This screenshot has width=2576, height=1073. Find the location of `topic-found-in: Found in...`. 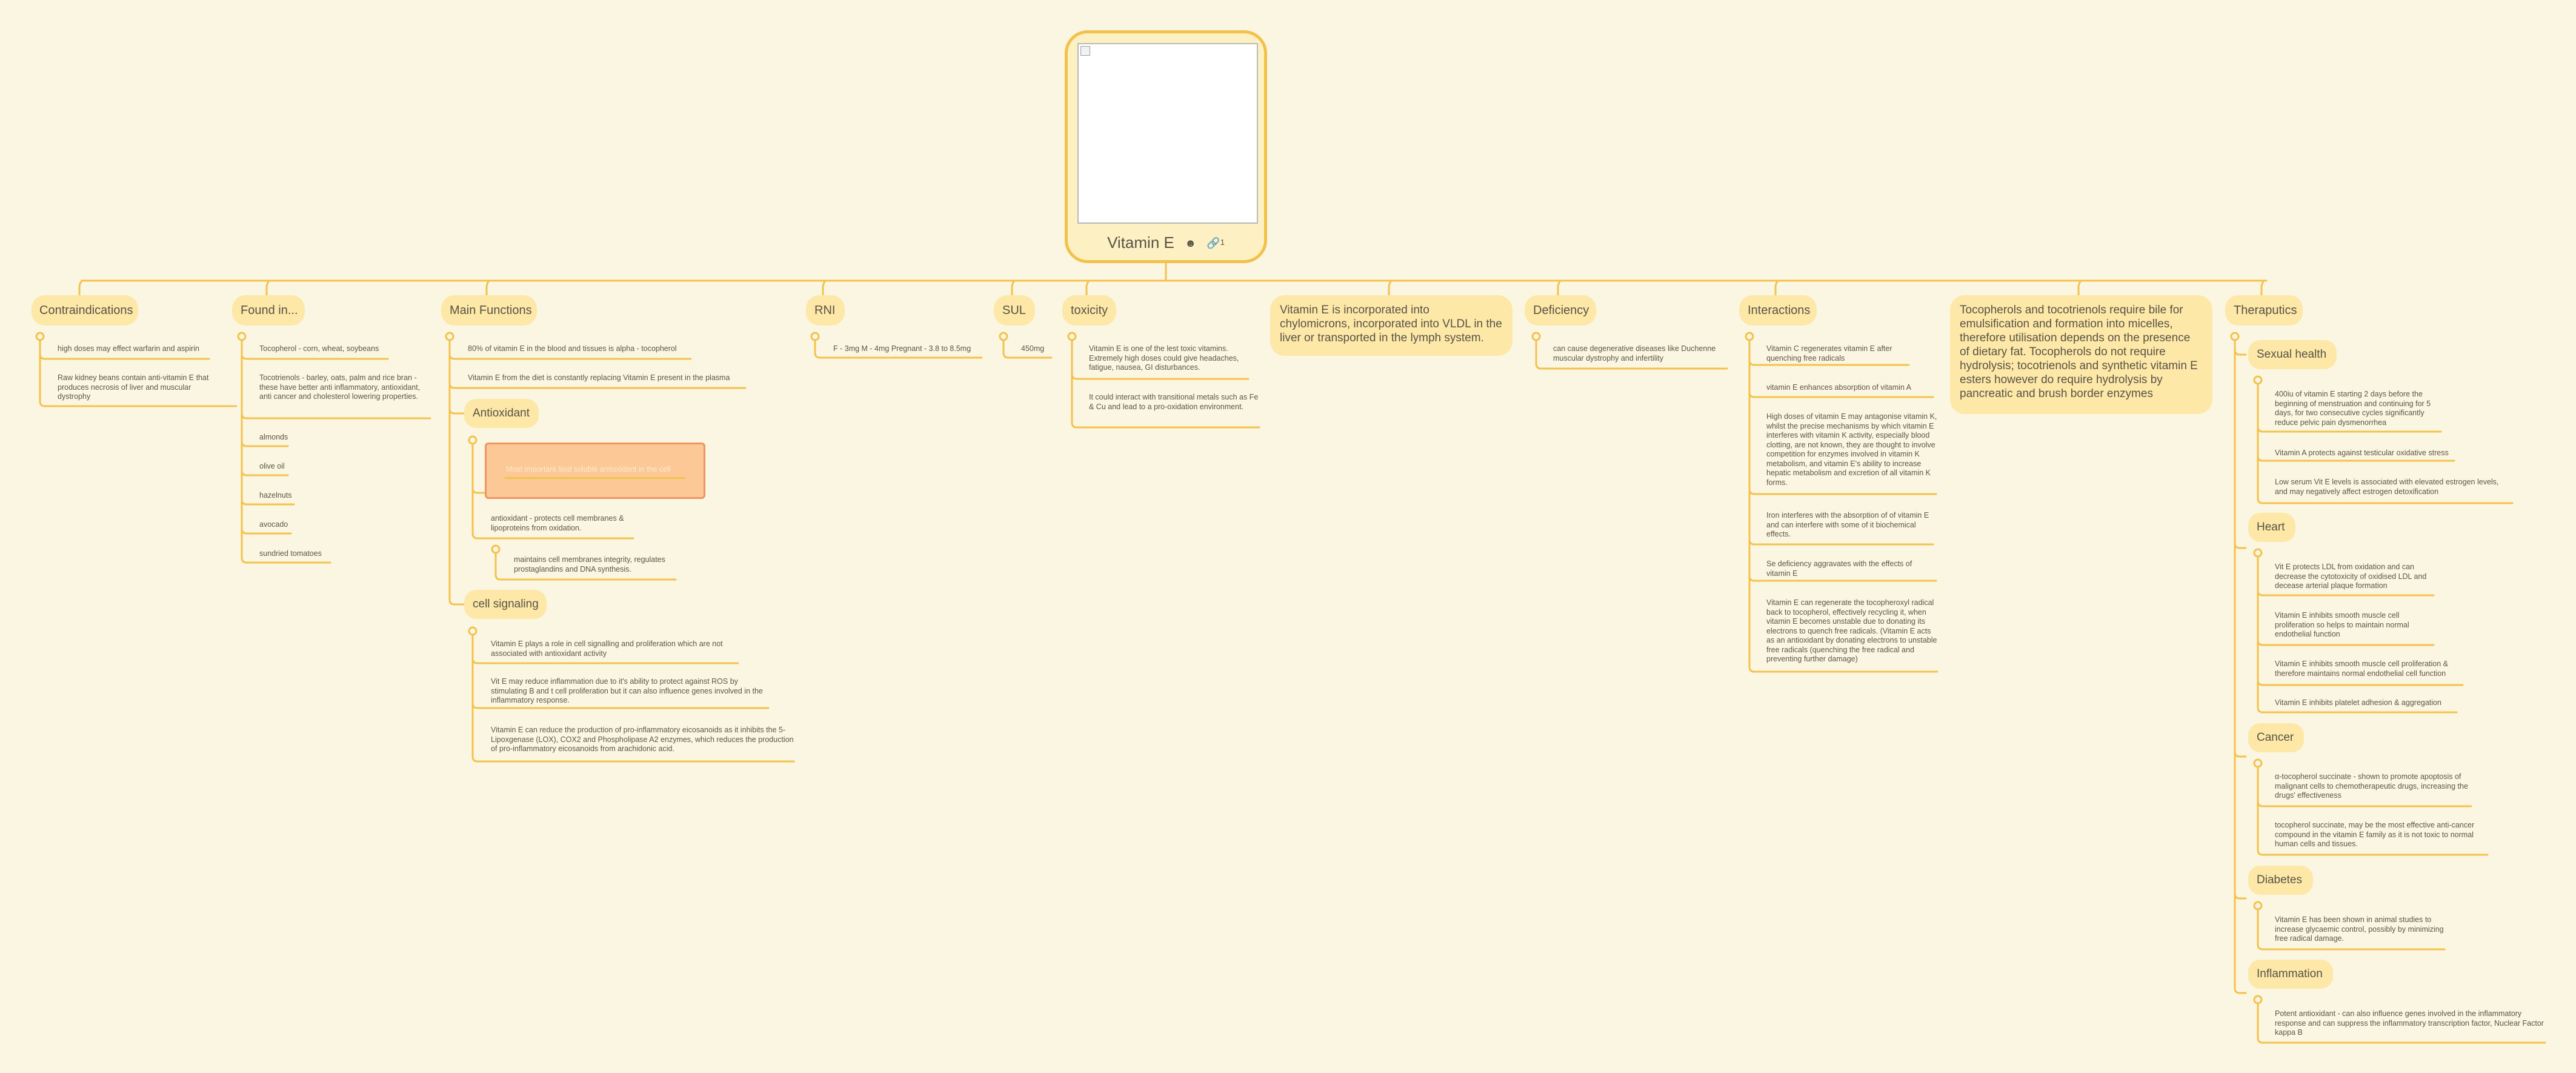

topic-found-in: Found in... is located at coordinates (268, 310).